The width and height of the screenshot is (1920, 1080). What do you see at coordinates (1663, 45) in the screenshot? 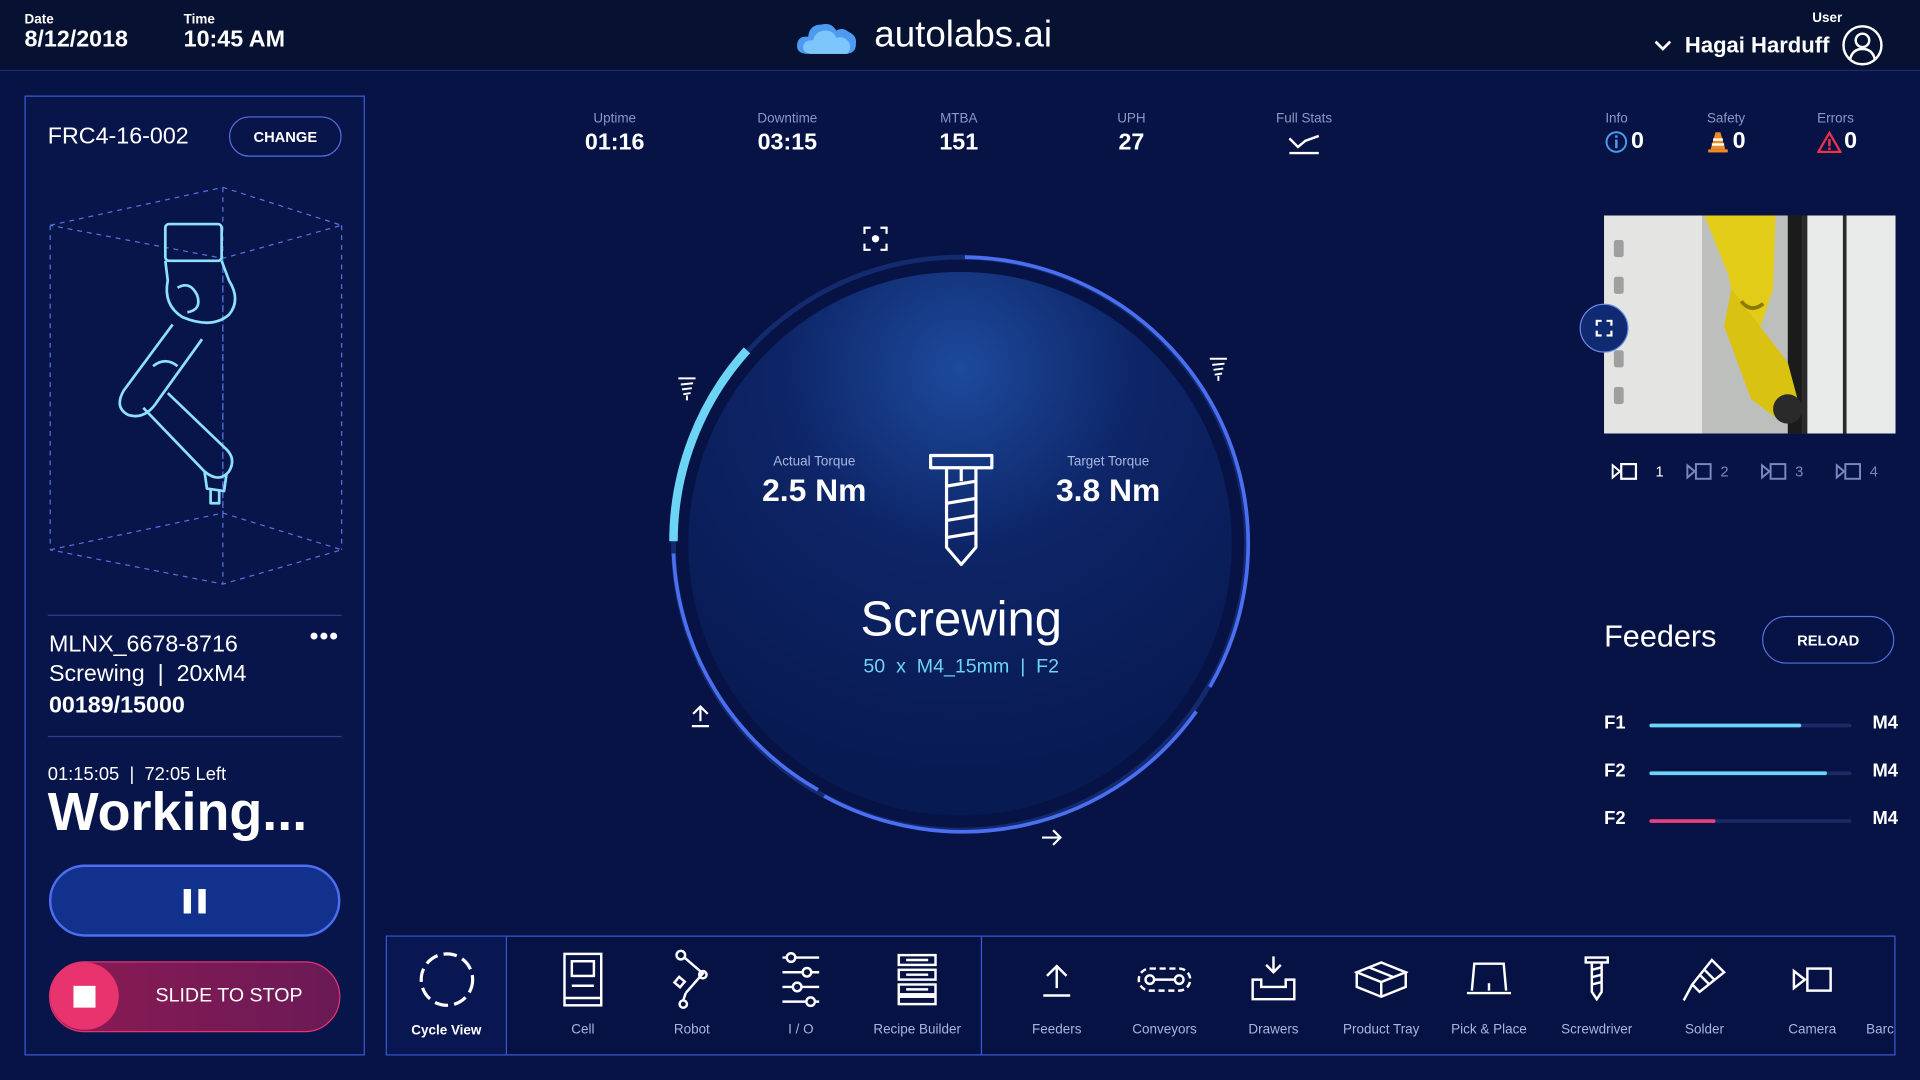
I see `chevron-down-icon` at bounding box center [1663, 45].